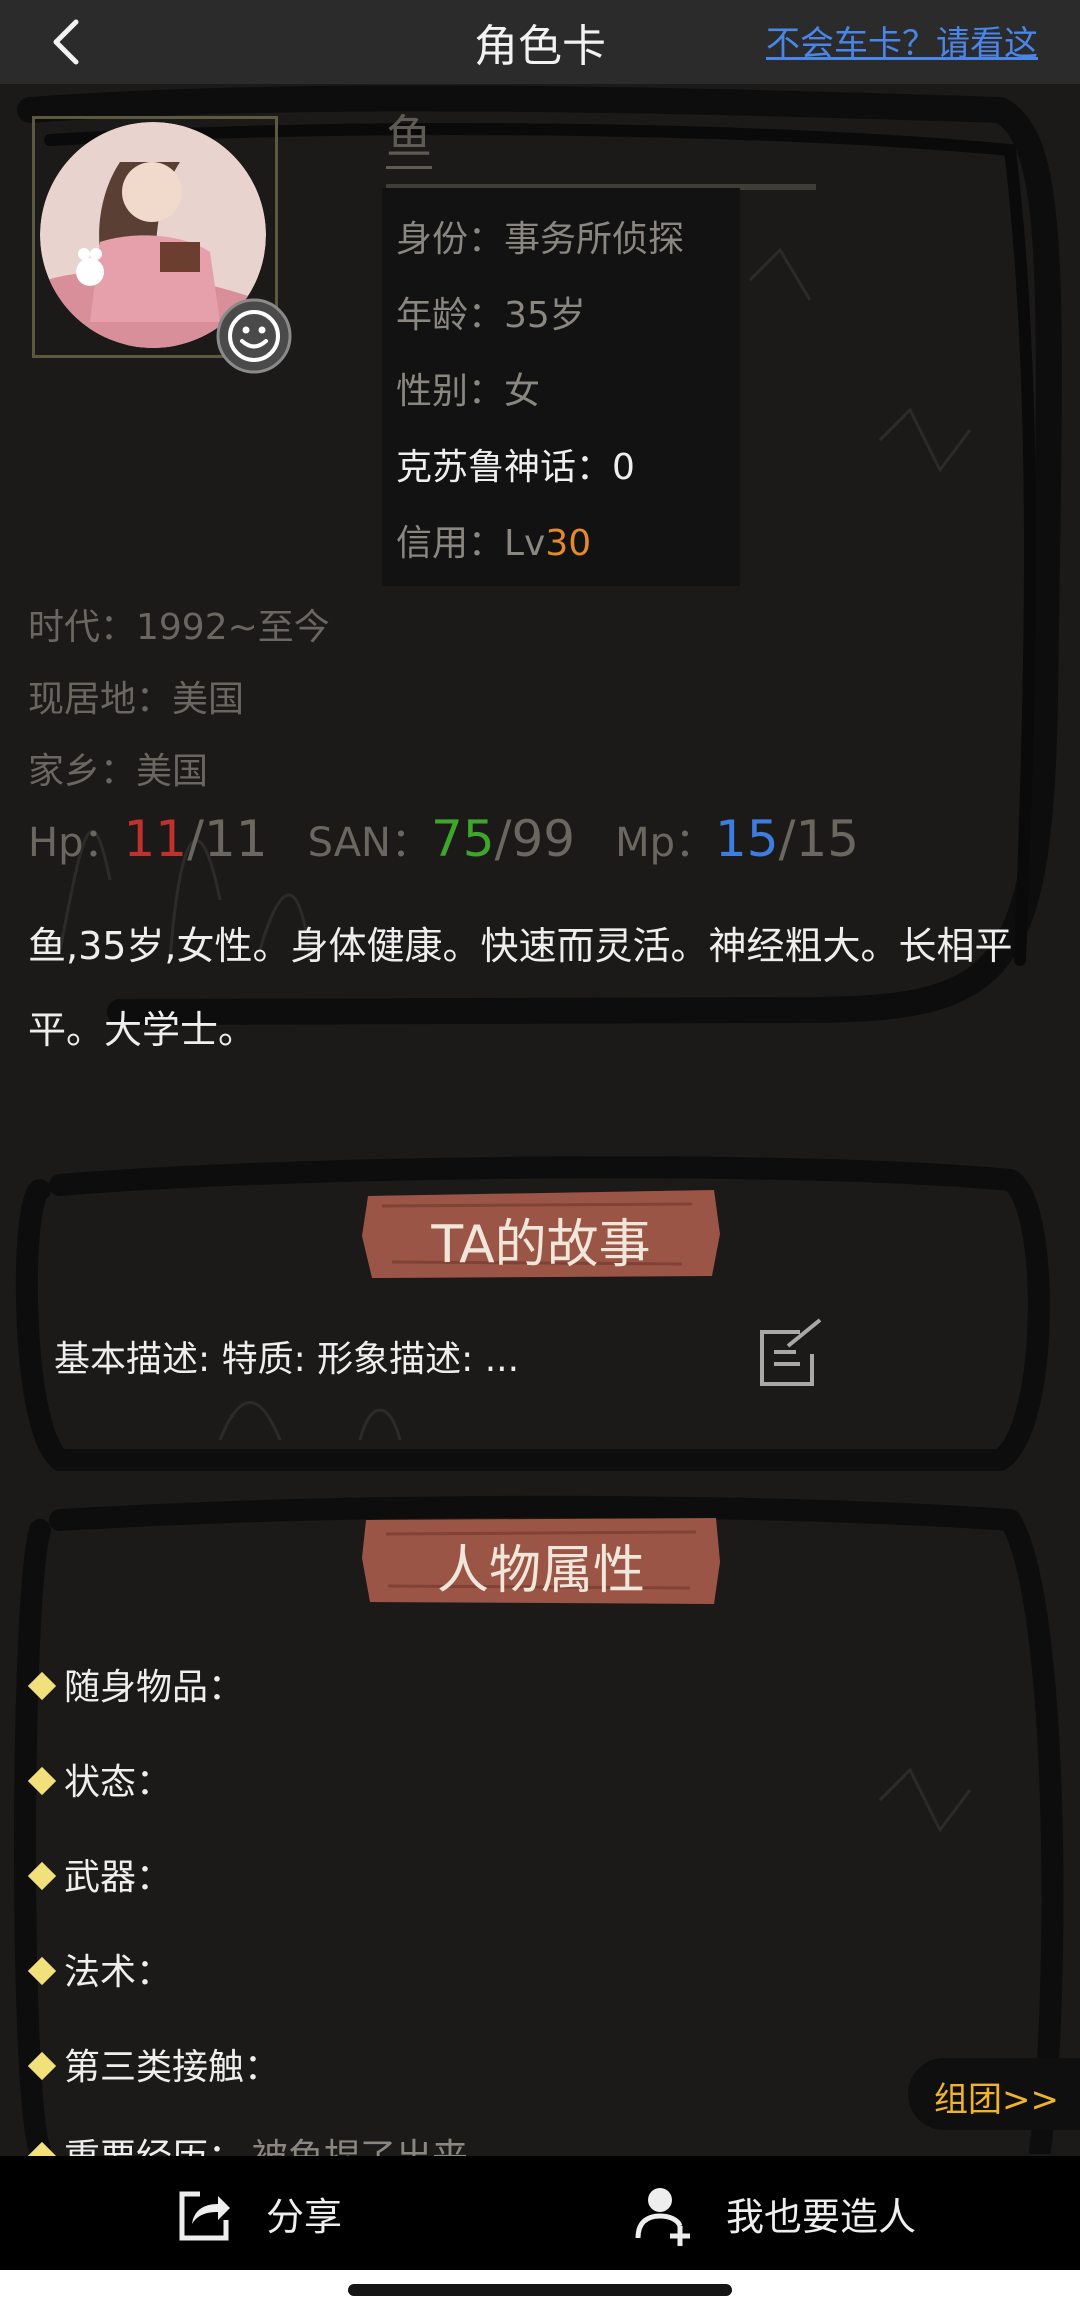 Image resolution: width=1080 pixels, height=2315 pixels. Describe the element at coordinates (568, 543) in the screenshot. I see `credit-value: 30` at that location.